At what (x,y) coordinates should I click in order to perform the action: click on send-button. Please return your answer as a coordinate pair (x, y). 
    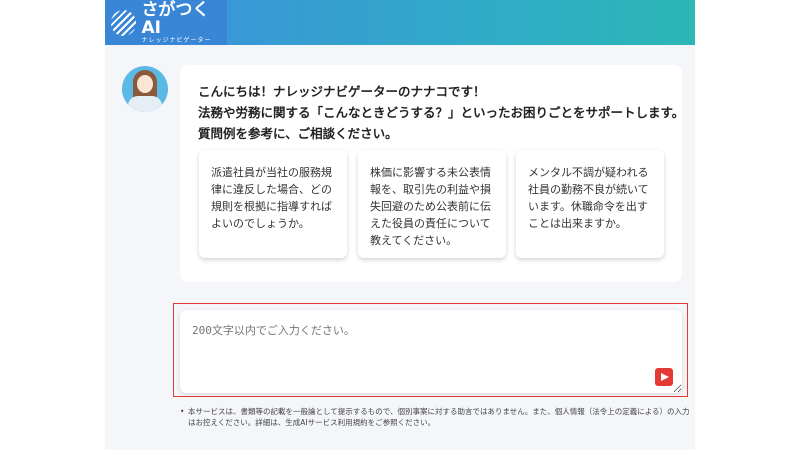
    Looking at the image, I should click on (664, 377).